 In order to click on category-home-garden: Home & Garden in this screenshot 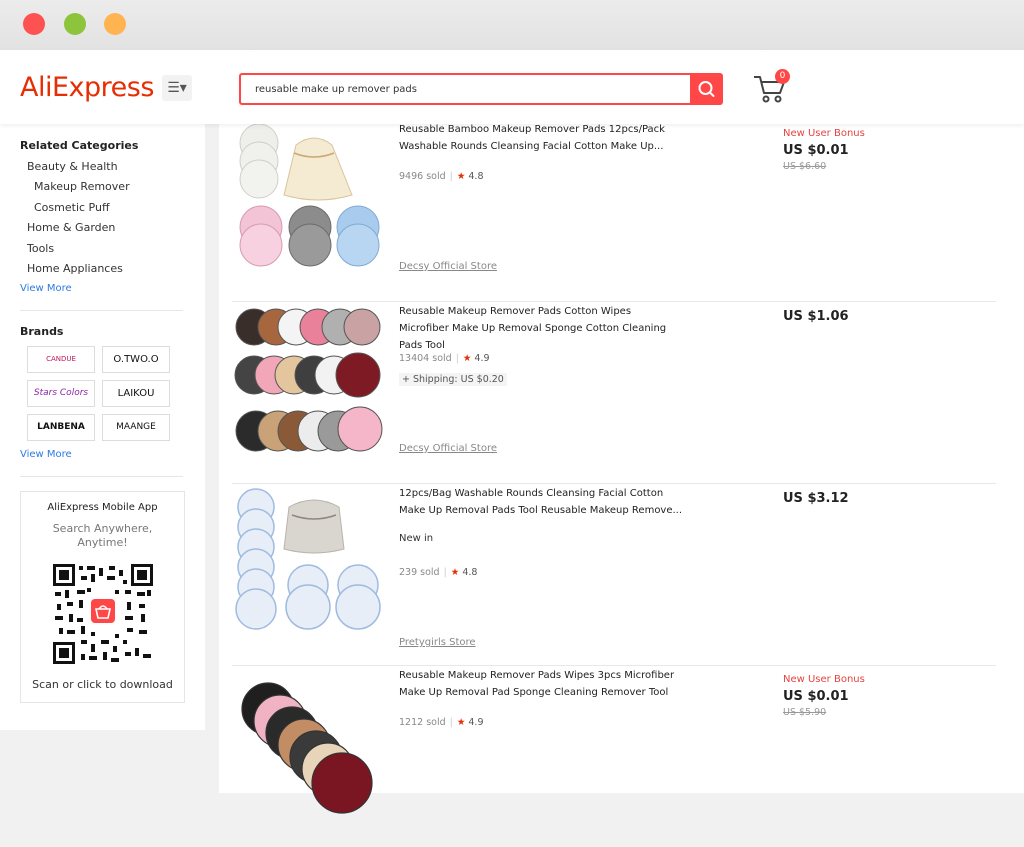, I will do `click(71, 227)`.